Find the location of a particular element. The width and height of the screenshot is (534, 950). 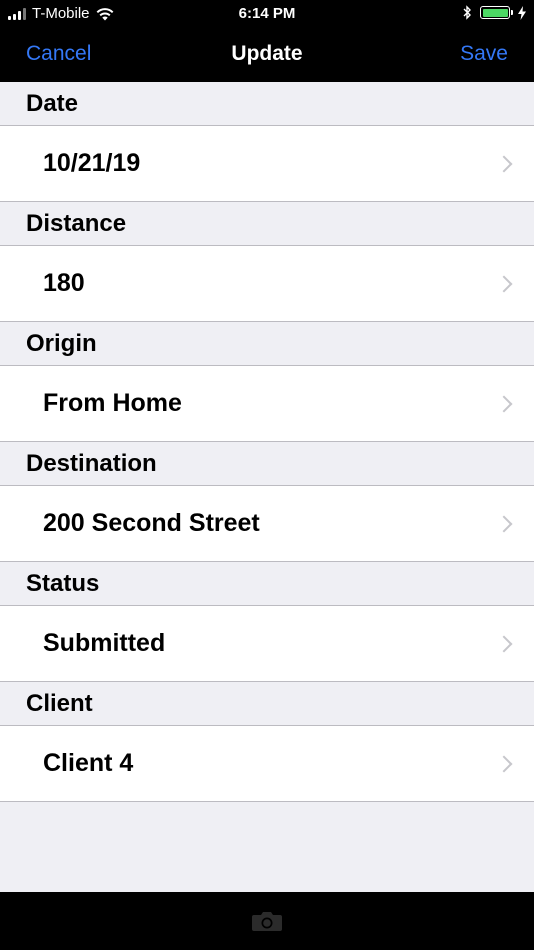

status-value: Submitted is located at coordinates (104, 643).